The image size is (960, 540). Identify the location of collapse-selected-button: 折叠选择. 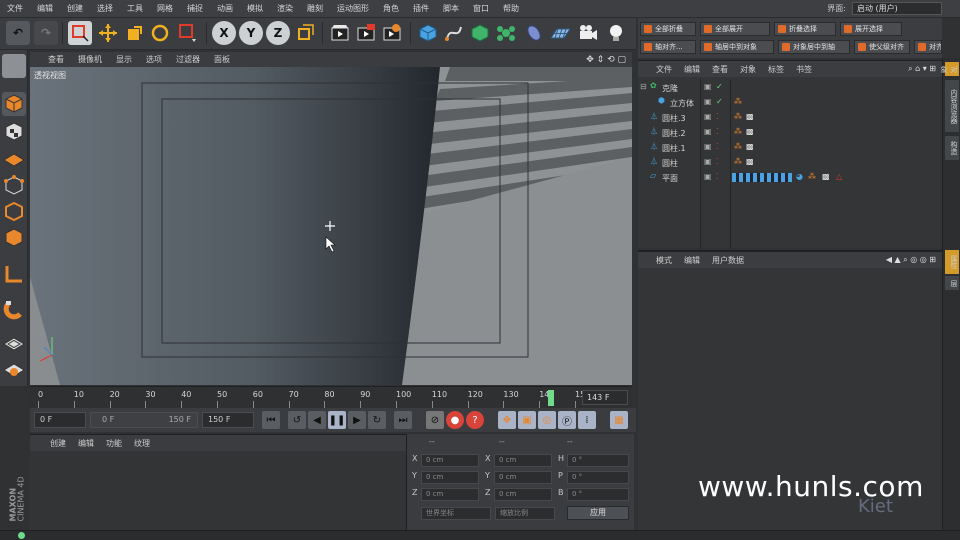
(805, 29).